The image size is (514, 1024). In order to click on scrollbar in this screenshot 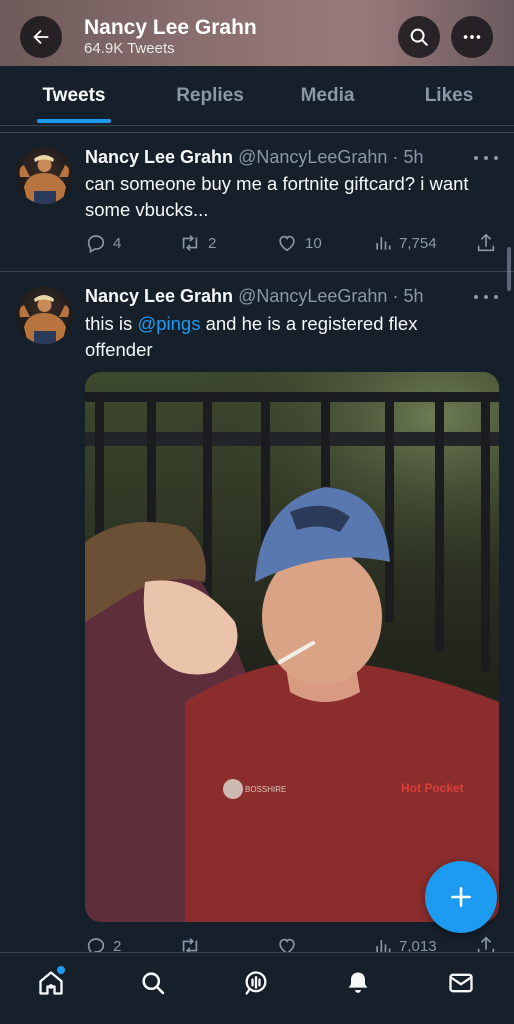, I will do `click(509, 269)`.